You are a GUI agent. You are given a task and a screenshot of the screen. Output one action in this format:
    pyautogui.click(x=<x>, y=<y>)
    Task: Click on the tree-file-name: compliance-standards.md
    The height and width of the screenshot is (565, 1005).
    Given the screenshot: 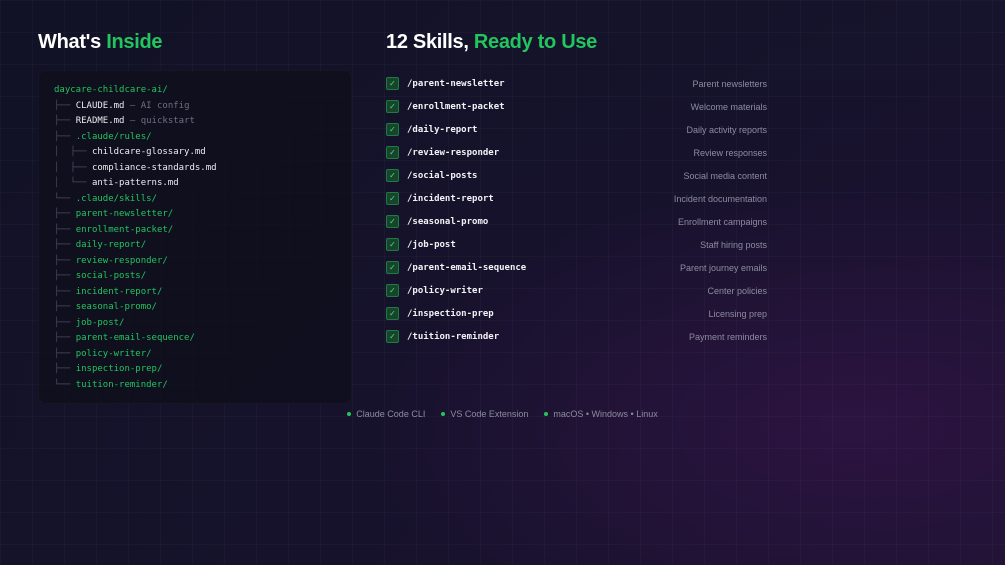 What is the action you would take?
    pyautogui.click(x=154, y=168)
    